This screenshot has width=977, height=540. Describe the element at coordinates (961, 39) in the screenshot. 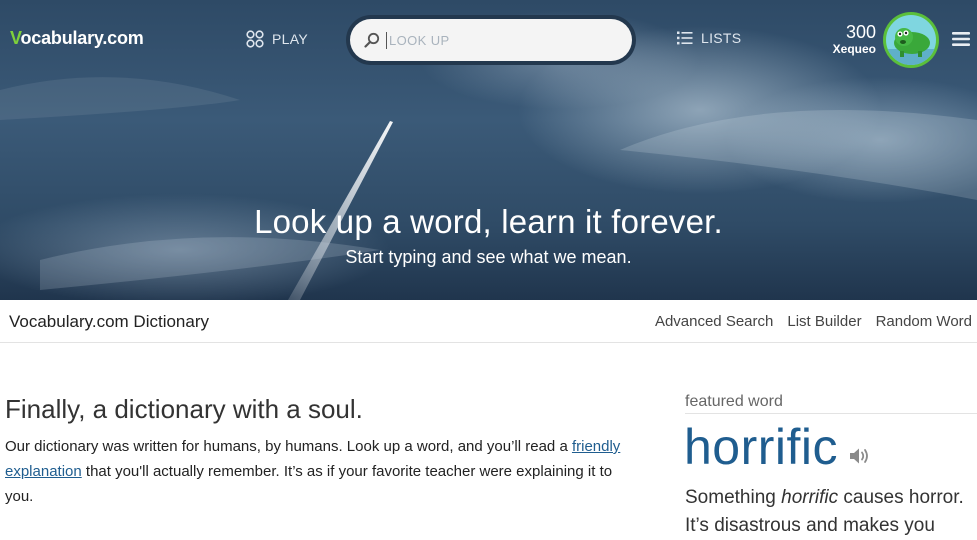

I see `hamburger-menu-icon` at that location.